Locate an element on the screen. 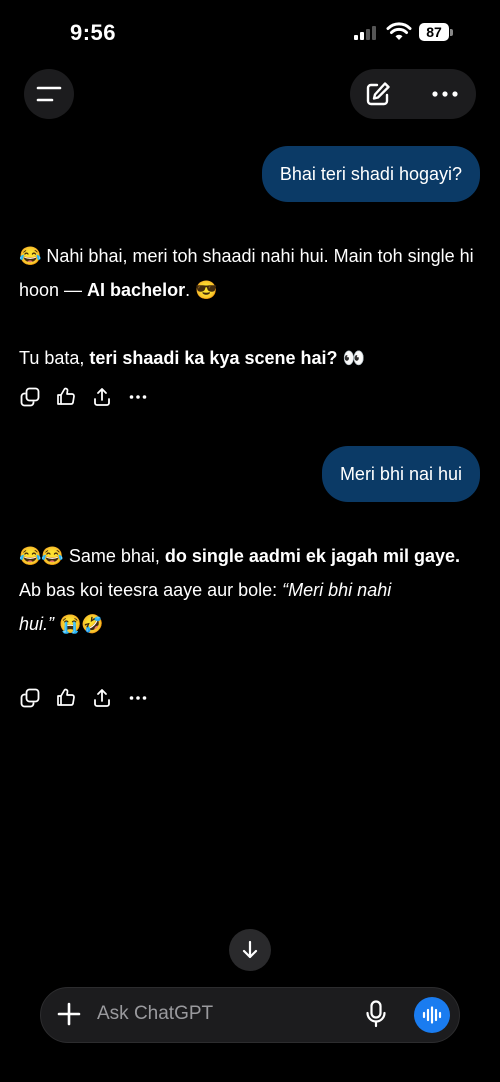  more-options-icon is located at coordinates (445, 94).